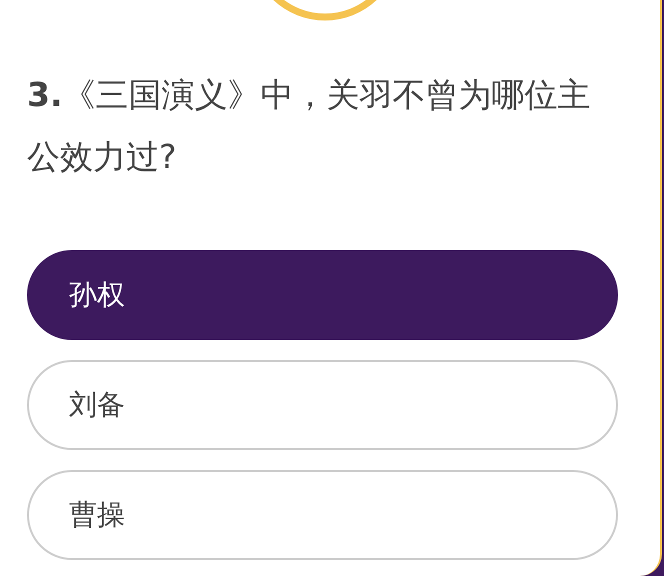 This screenshot has height=576, width=664. Describe the element at coordinates (322, 405) in the screenshot. I see `answer-option: 刘备` at that location.